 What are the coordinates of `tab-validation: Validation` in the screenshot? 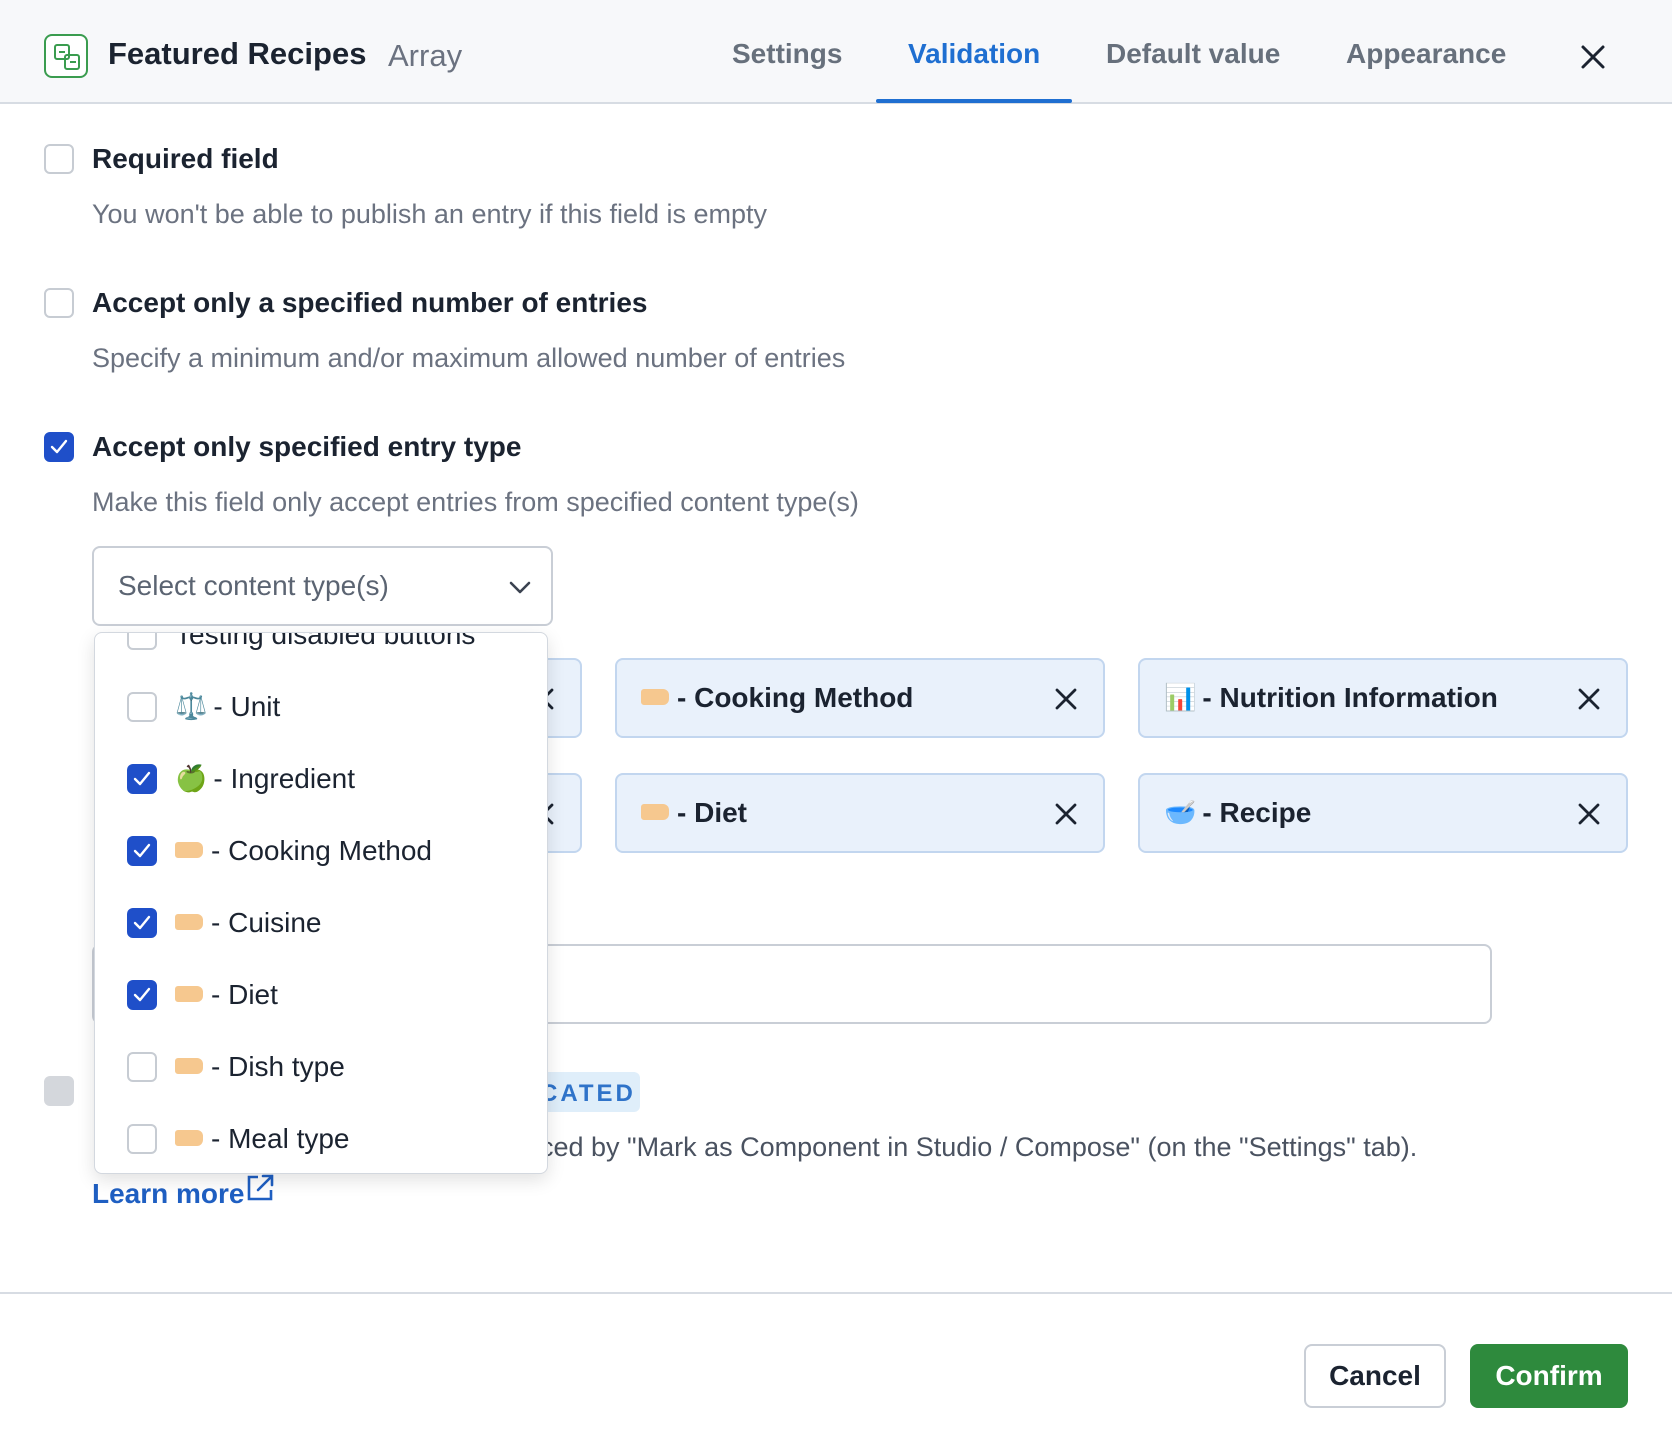 It's located at (974, 54).